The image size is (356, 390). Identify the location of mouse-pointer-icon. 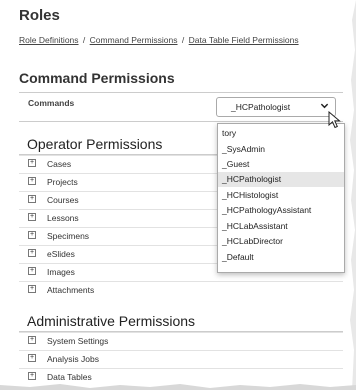
(334, 120).